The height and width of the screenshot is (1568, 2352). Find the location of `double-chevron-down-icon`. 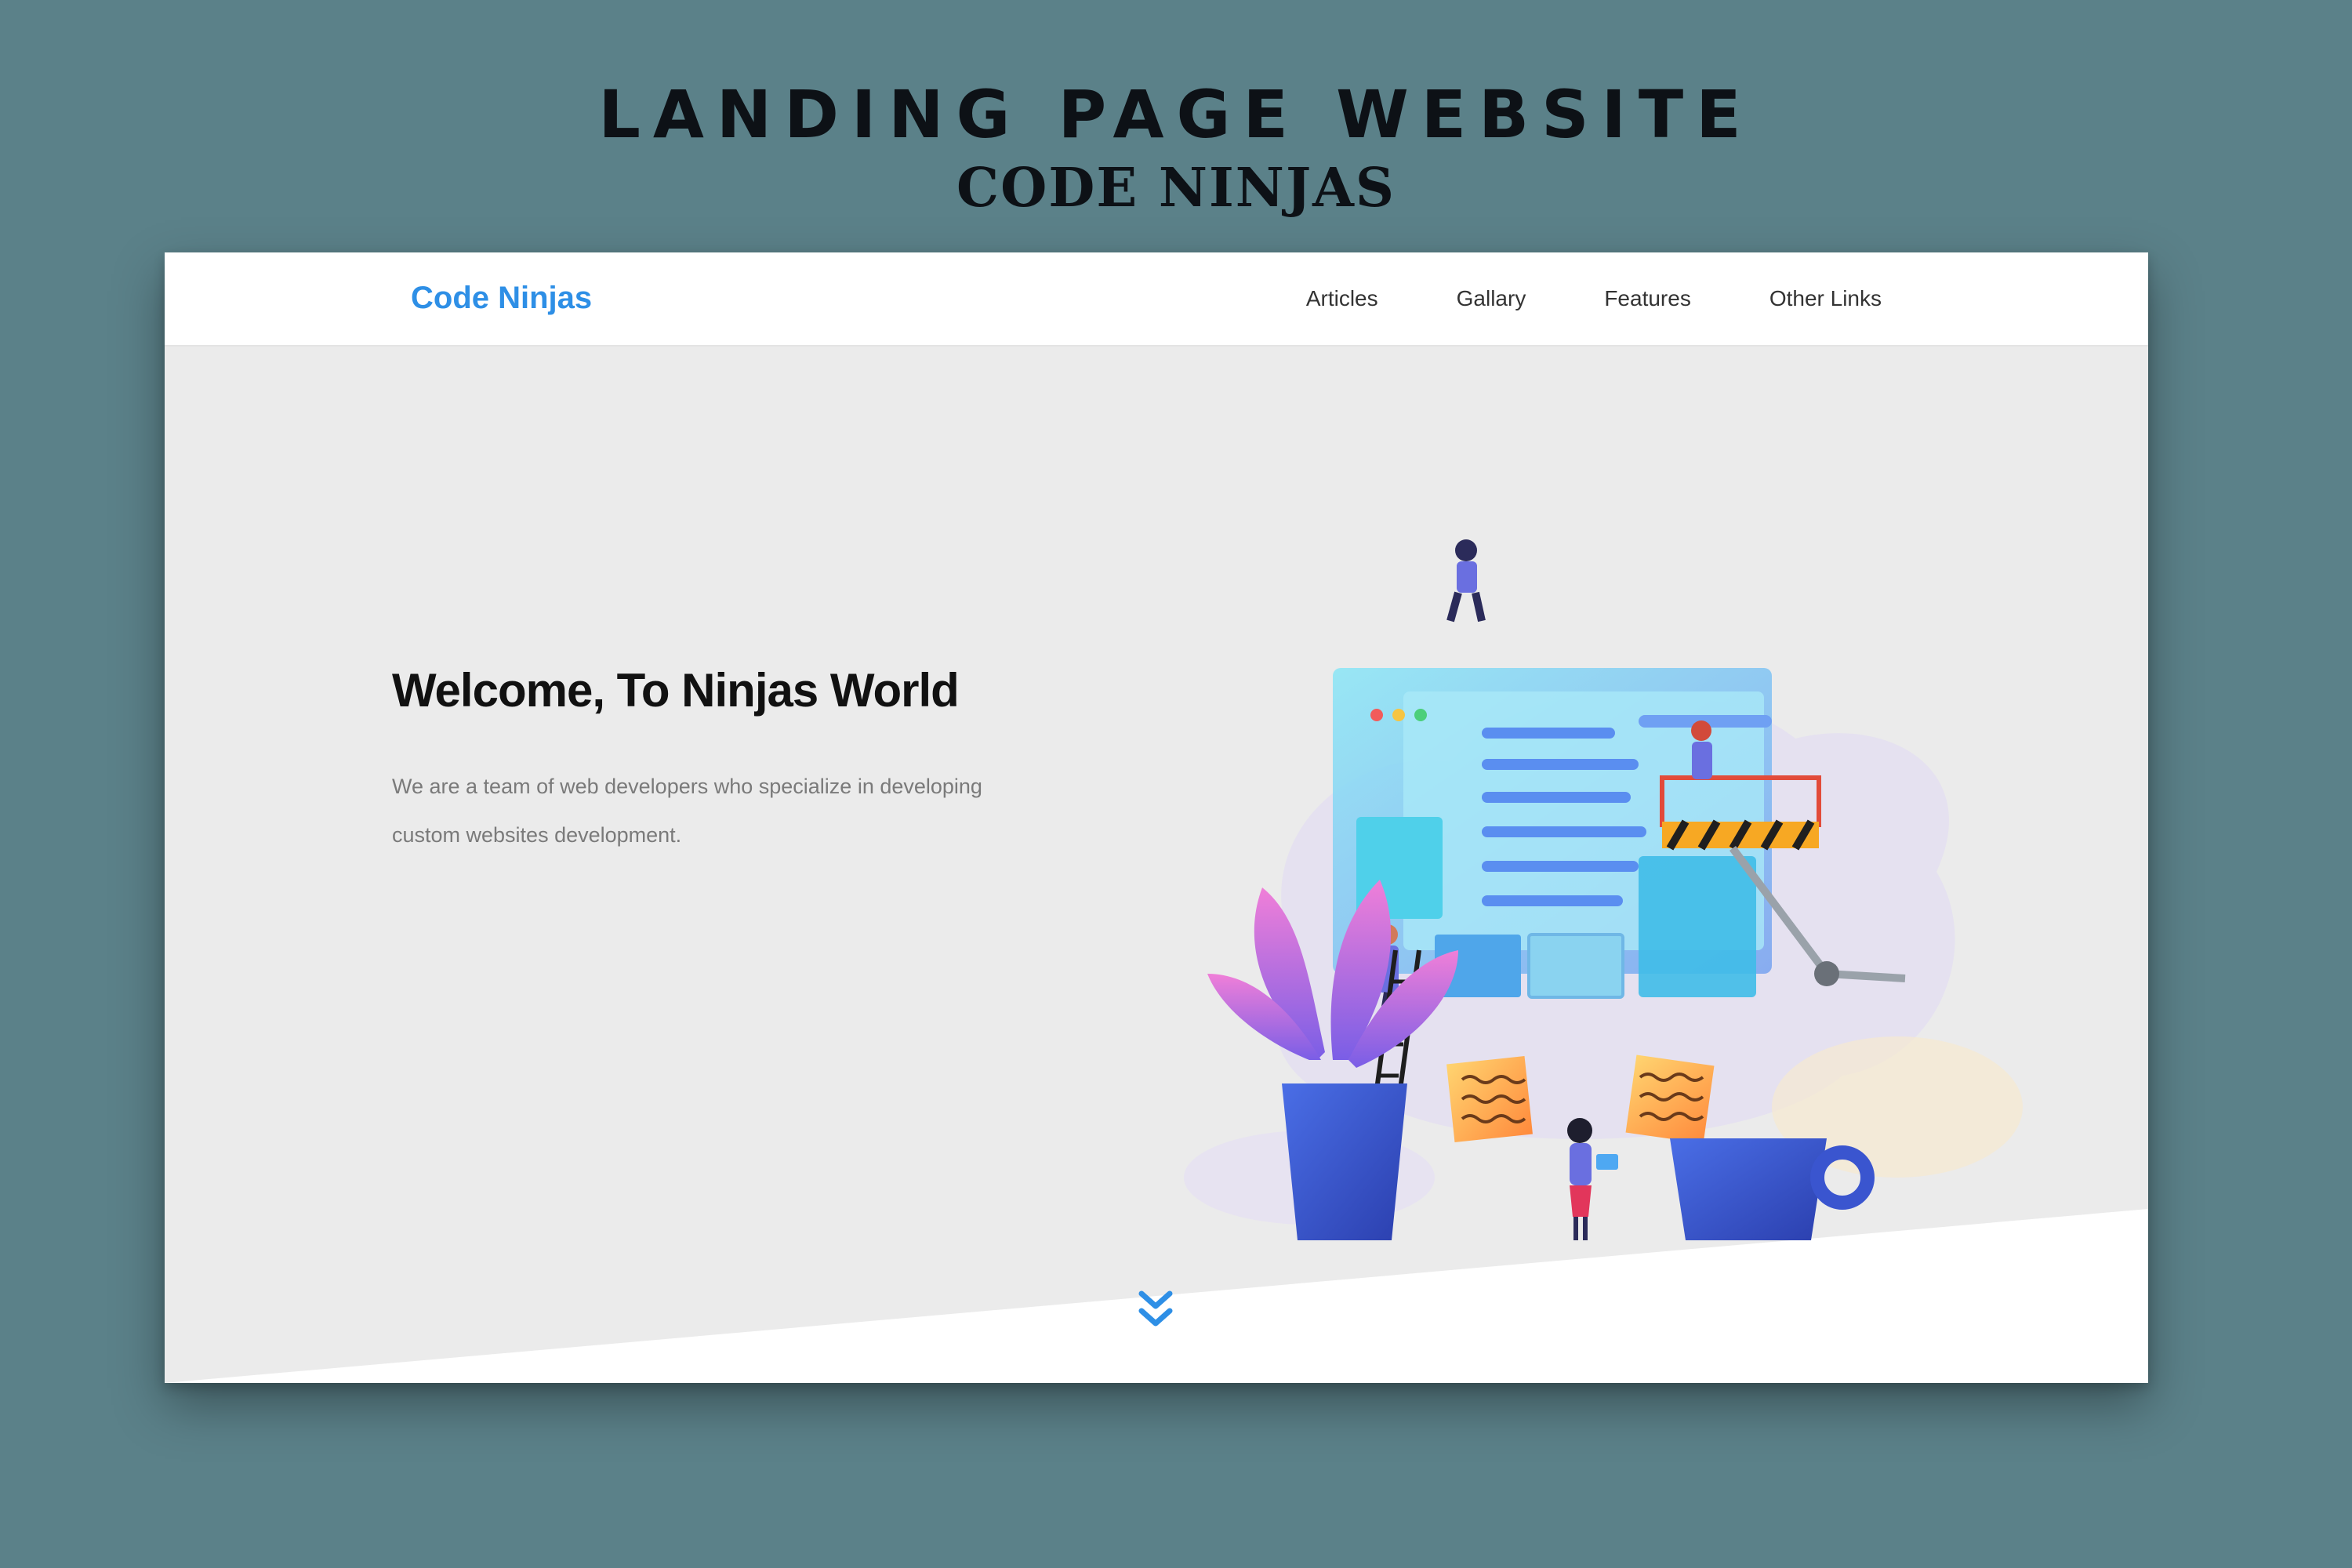

double-chevron-down-icon is located at coordinates (1155, 1309).